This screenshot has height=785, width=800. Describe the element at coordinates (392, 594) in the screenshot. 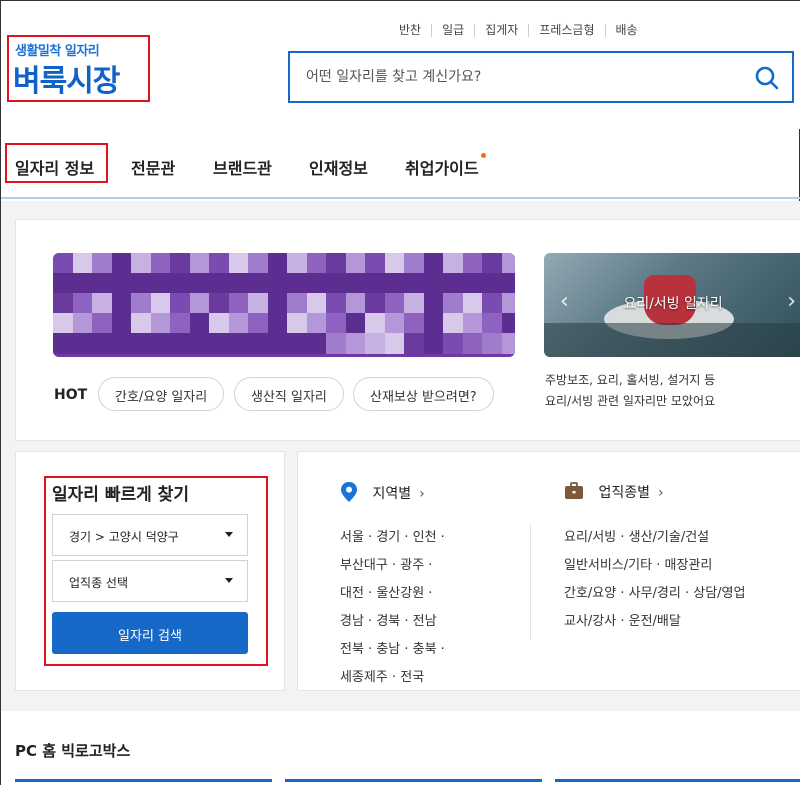

I see `region-row: 대전 · 울산강원 ·` at that location.